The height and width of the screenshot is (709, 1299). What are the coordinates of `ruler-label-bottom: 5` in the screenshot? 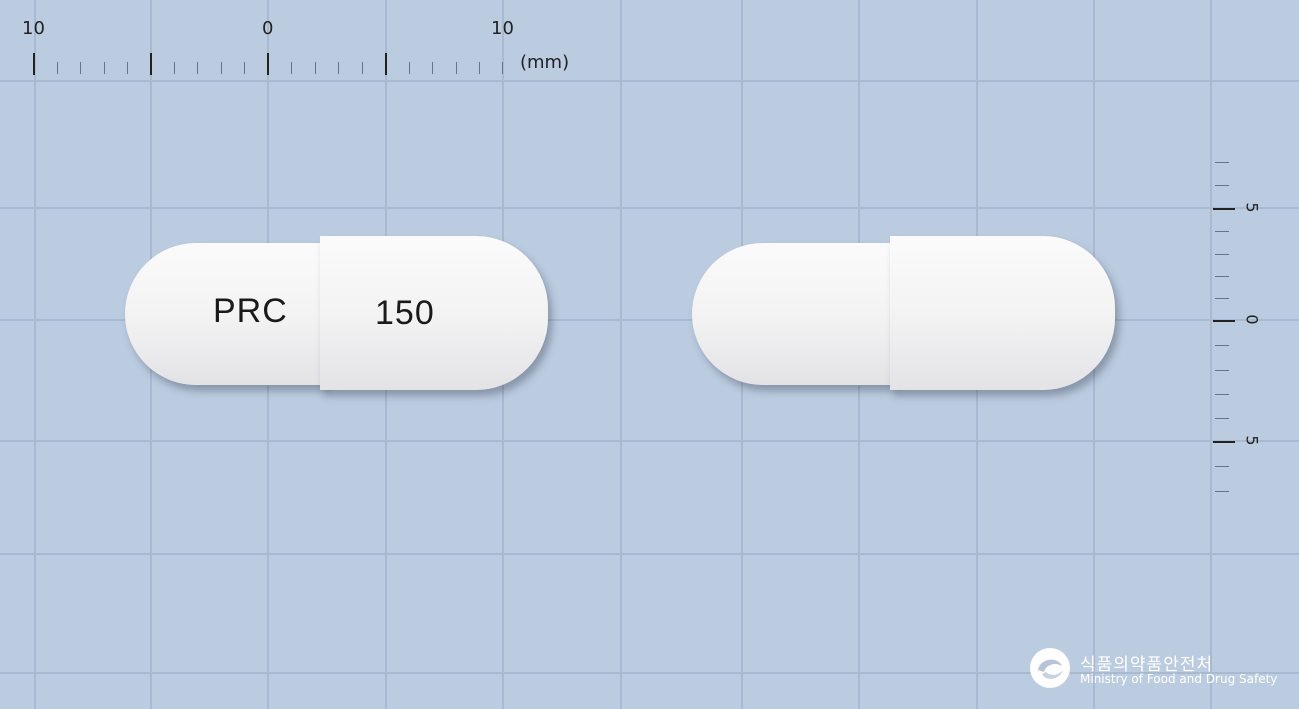 It's located at (1252, 440).